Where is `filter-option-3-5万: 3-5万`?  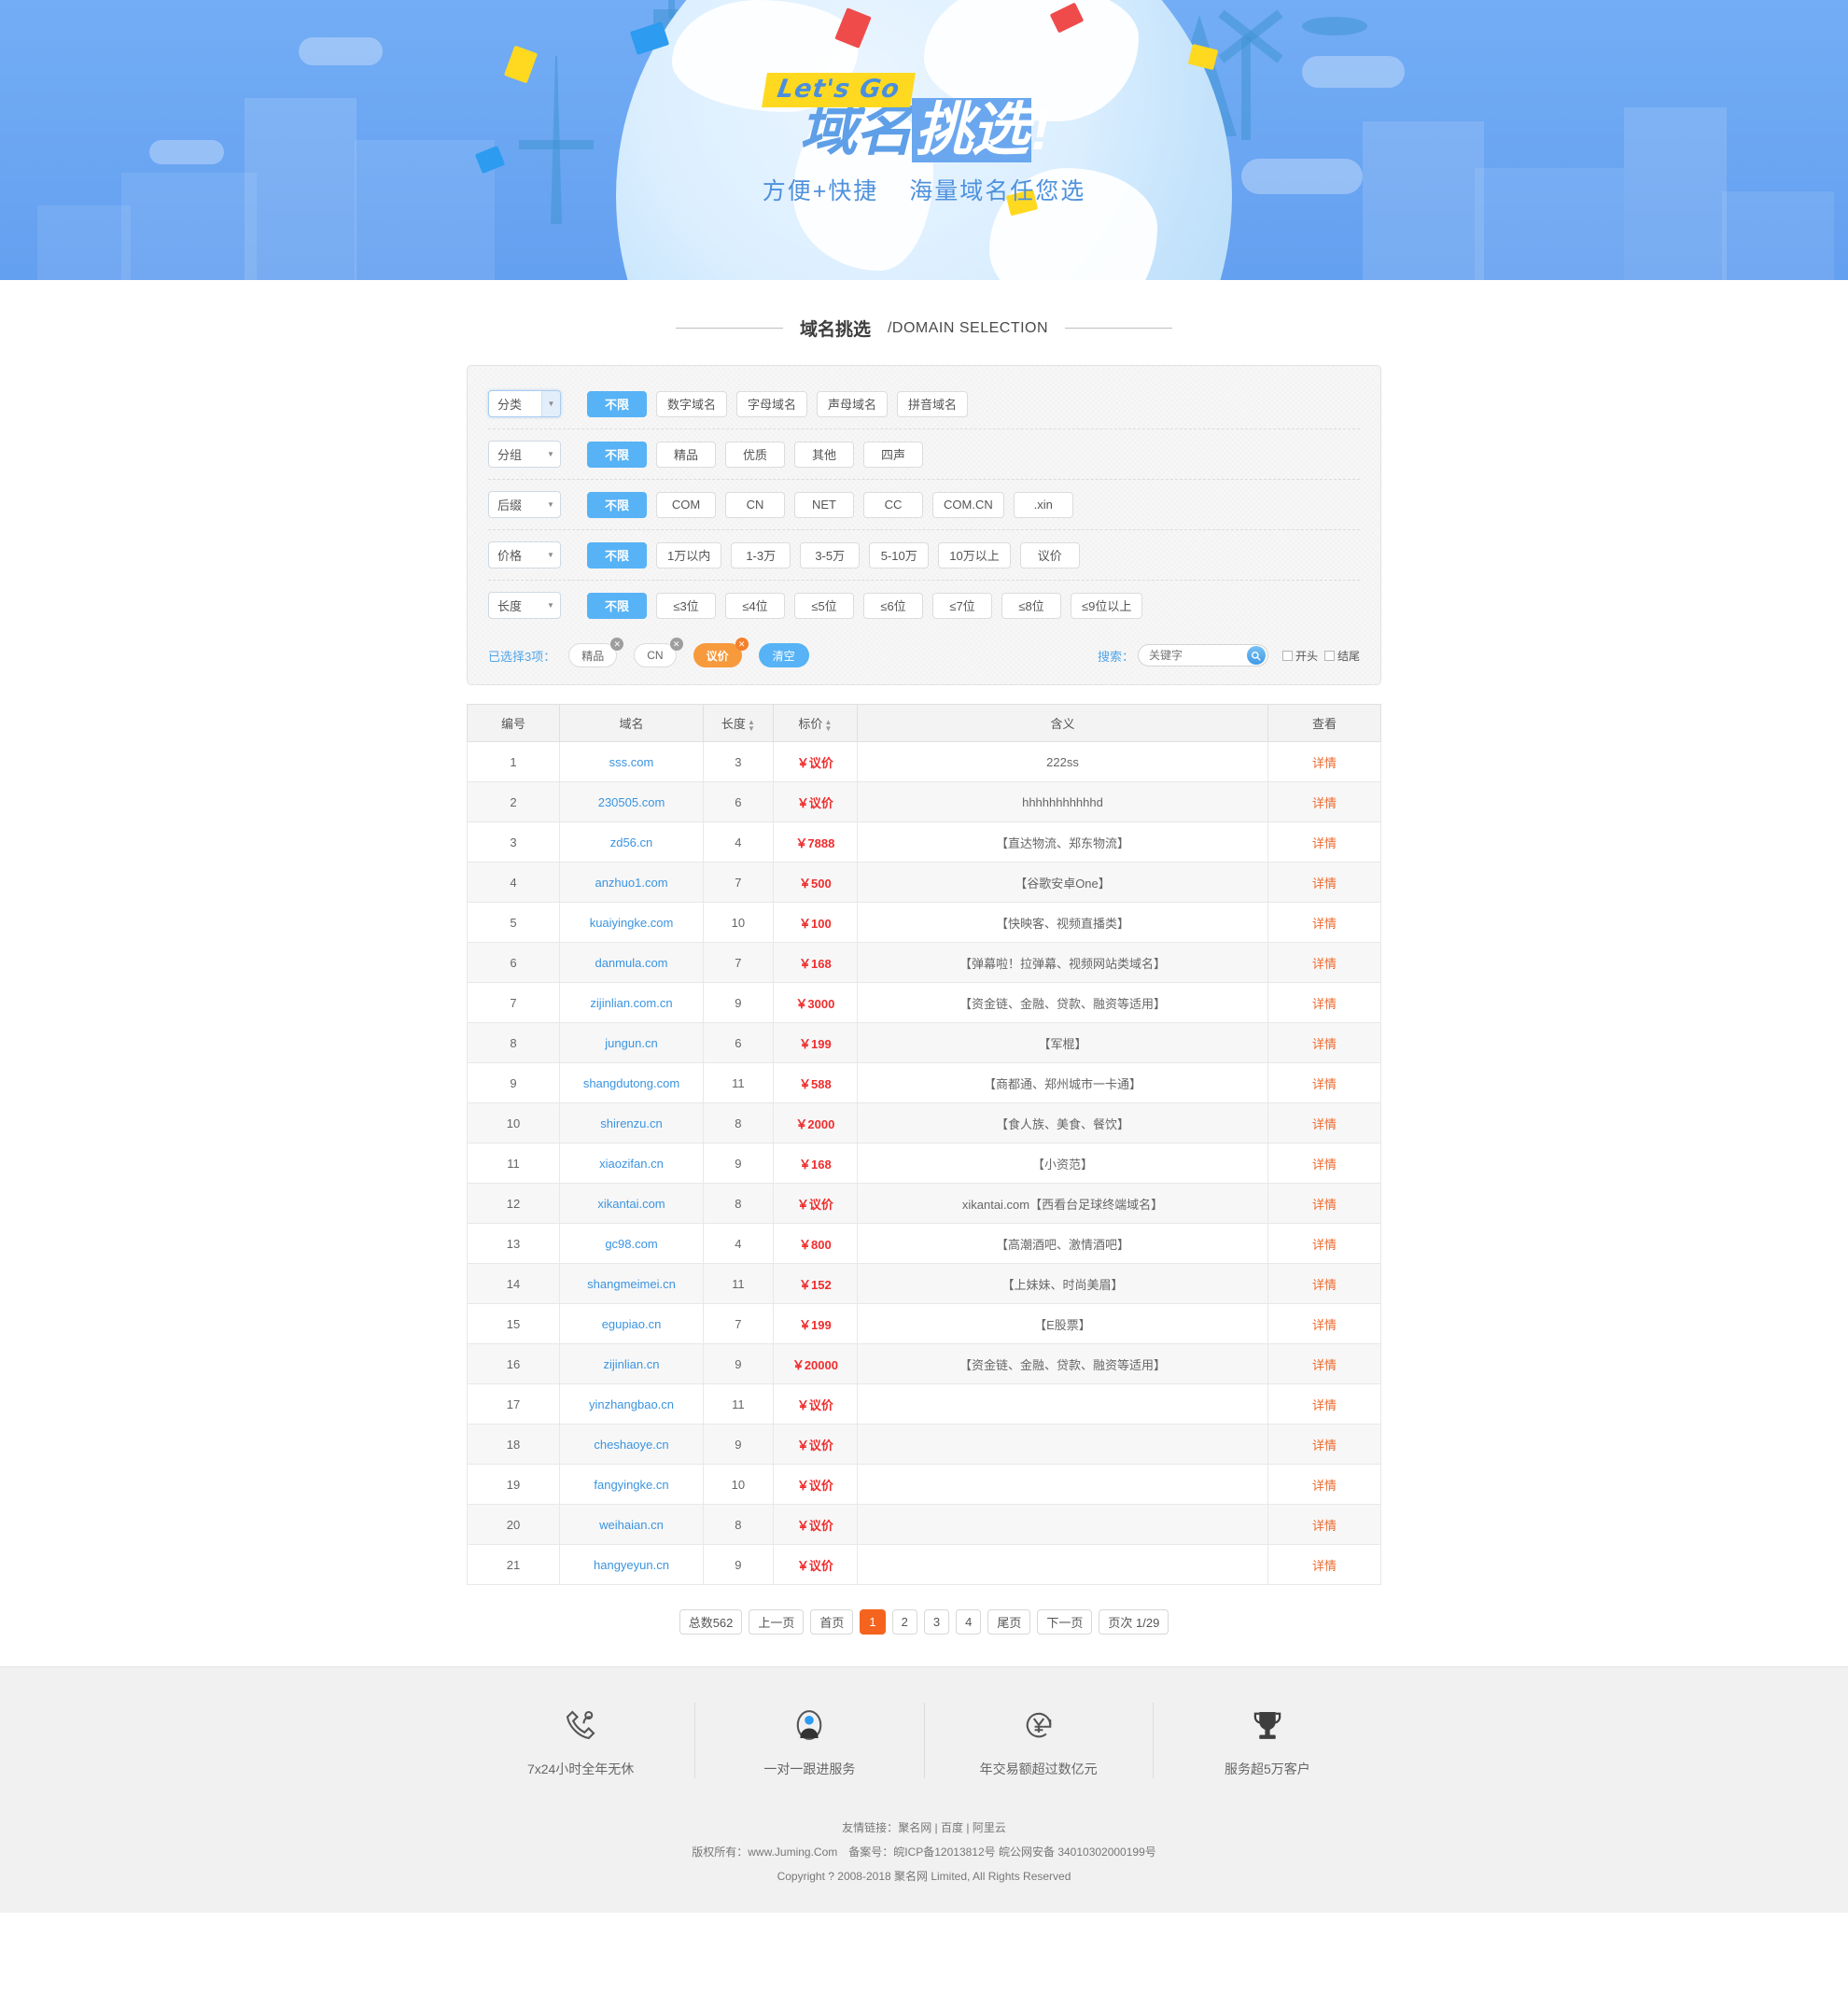 filter-option-3-5万: 3-5万 is located at coordinates (830, 554).